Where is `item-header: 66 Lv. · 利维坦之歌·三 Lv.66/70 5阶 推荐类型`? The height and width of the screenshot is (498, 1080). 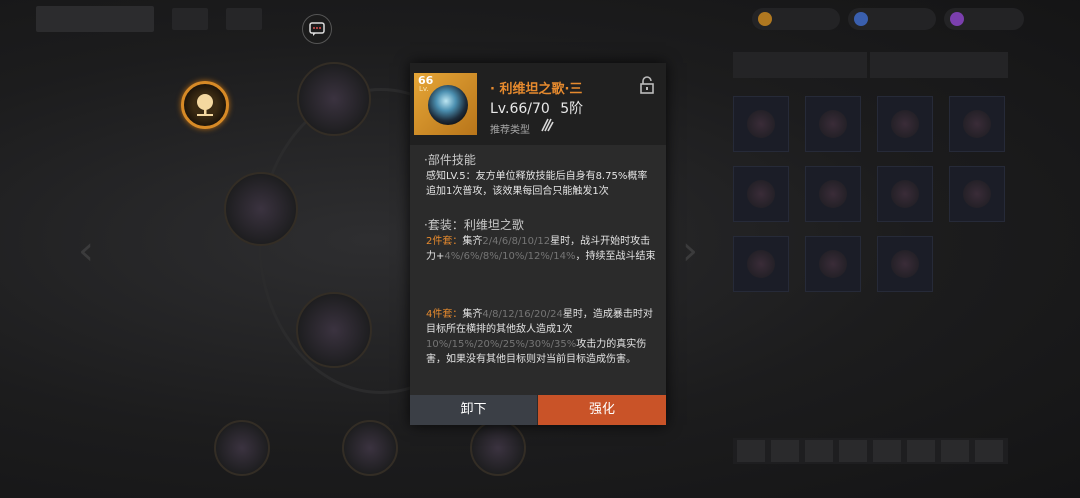 item-header: 66 Lv. · 利维坦之歌·三 Lv.66/70 5阶 推荐类型 is located at coordinates (538, 104).